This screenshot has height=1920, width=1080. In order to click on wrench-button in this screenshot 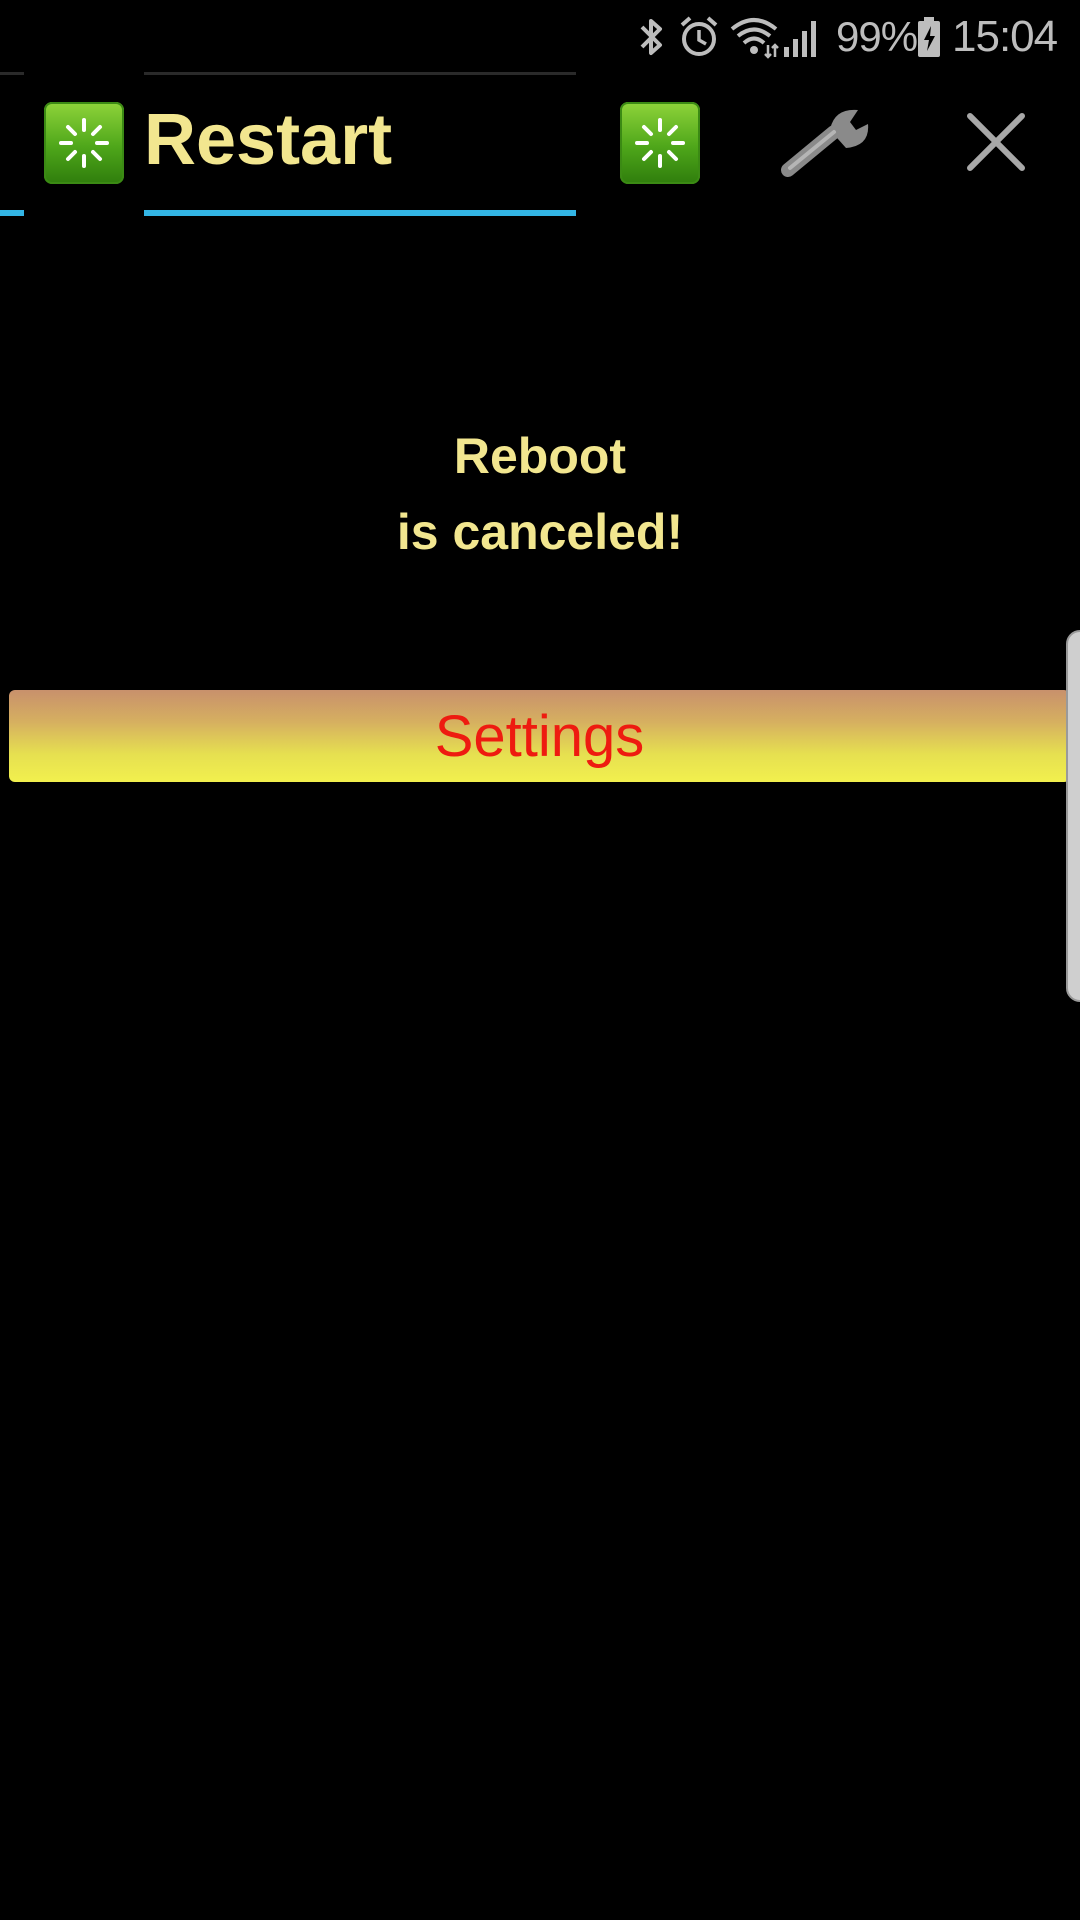, I will do `click(828, 143)`.